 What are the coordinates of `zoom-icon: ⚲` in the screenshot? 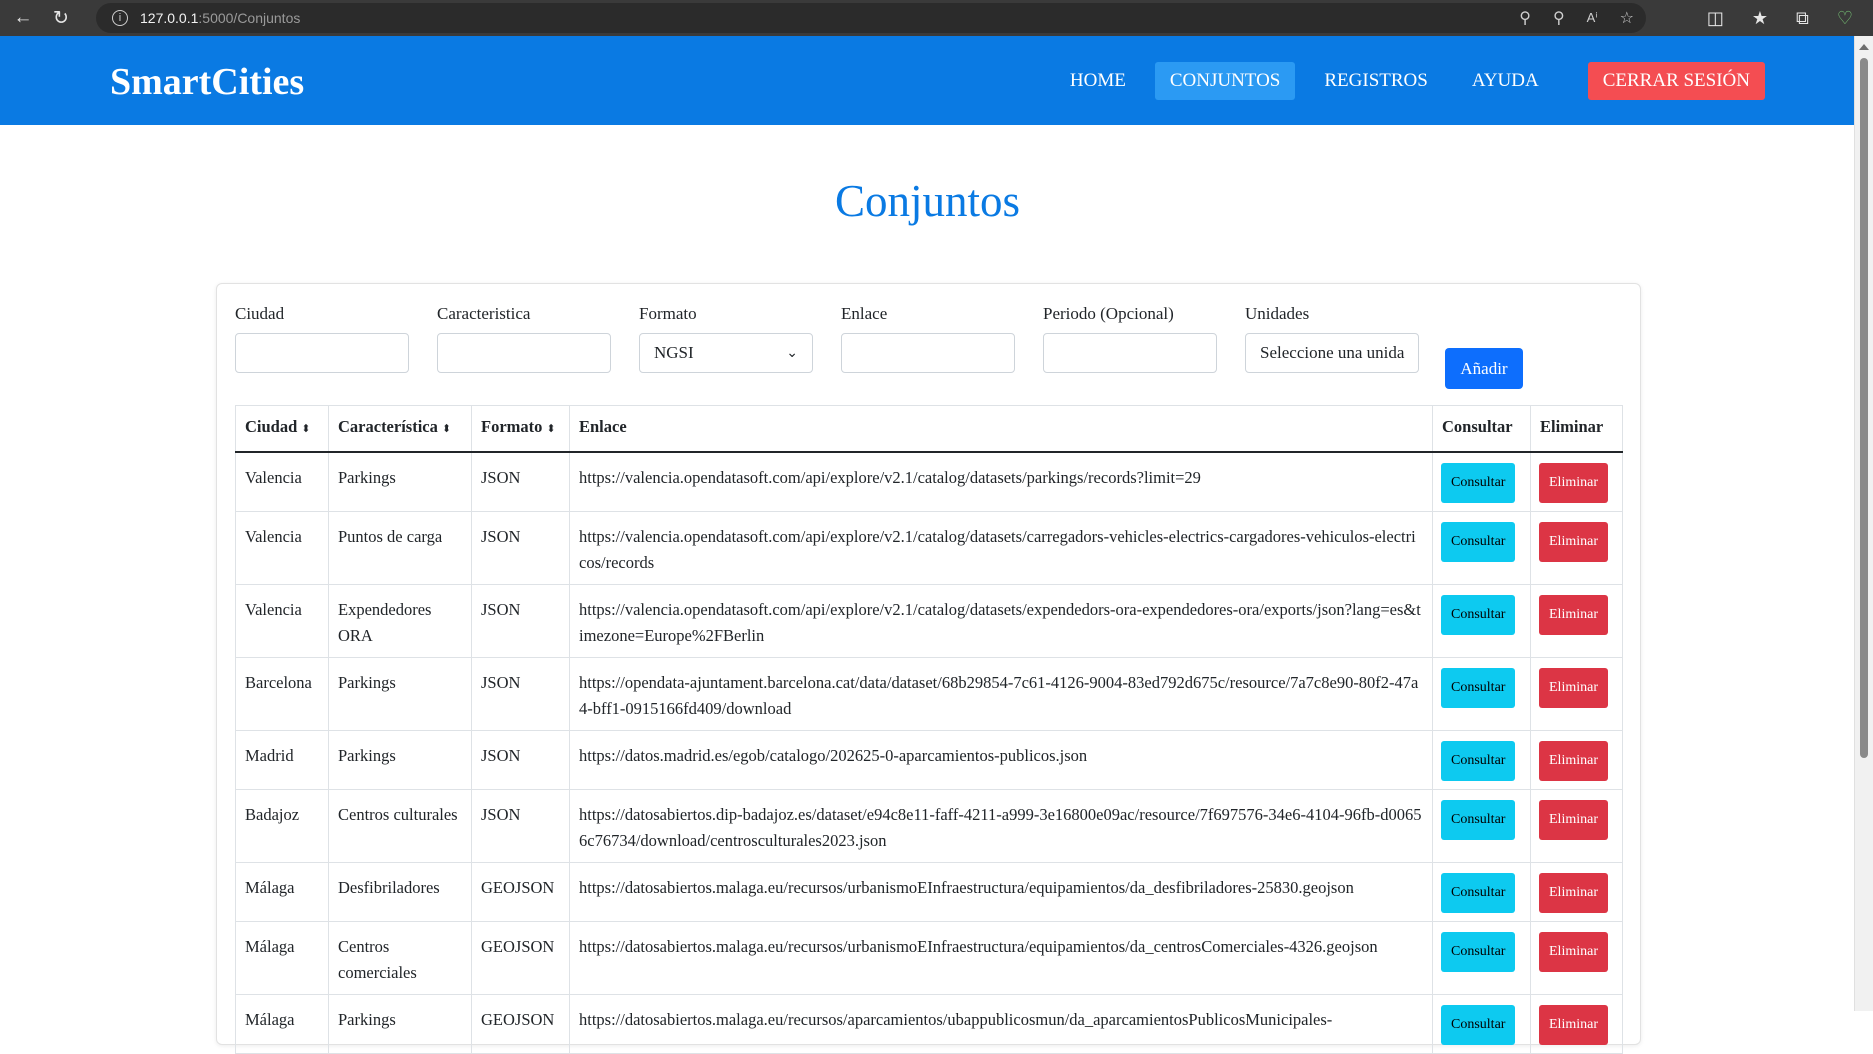 It's located at (1559, 18).